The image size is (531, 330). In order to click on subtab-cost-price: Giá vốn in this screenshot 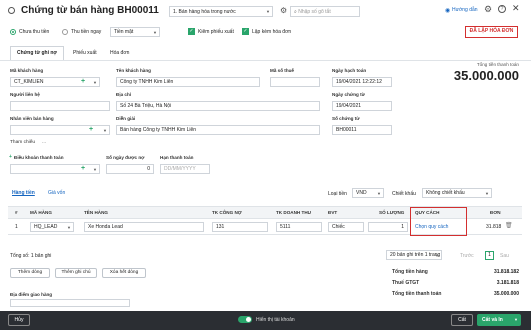, I will do `click(56, 193)`.